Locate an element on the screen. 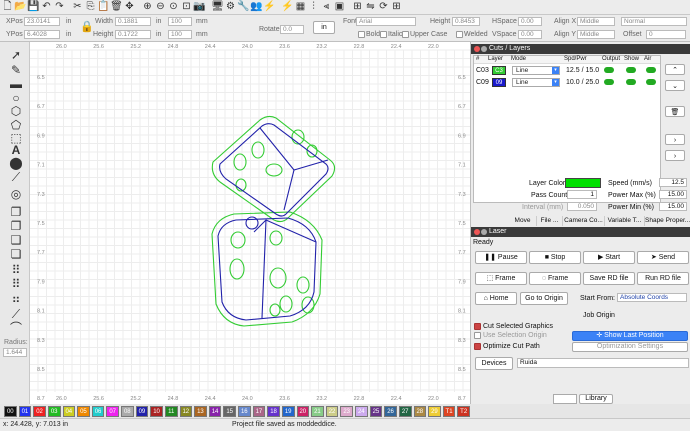 The height and width of the screenshot is (431, 690). palette-swatch: 22 is located at coordinates (332, 411).